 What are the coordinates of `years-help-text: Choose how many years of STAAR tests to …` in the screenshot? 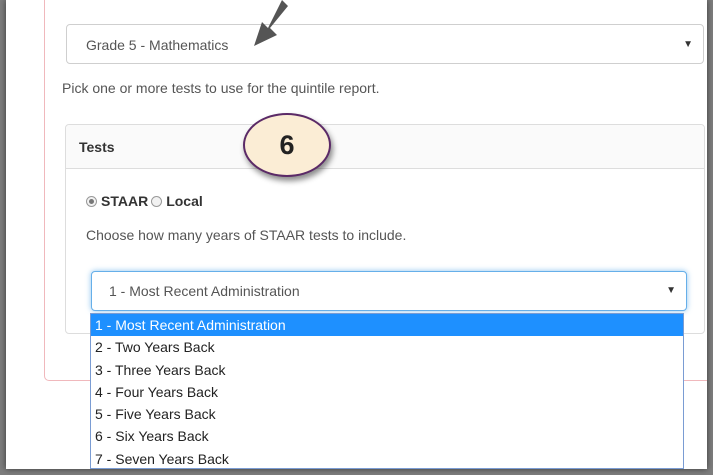 It's located at (246, 235).